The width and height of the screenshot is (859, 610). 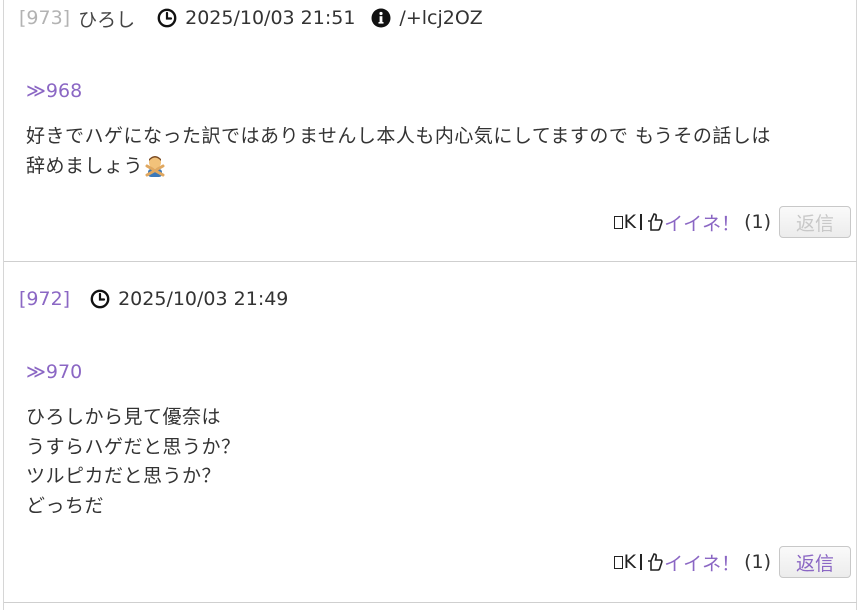 I want to click on reply-anchor-link: ≫970, so click(x=54, y=372).